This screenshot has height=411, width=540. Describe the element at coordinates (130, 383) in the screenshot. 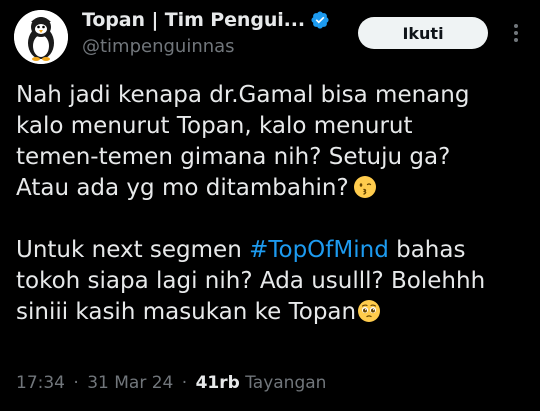

I see `tweet-date: 31 Mar 24` at that location.